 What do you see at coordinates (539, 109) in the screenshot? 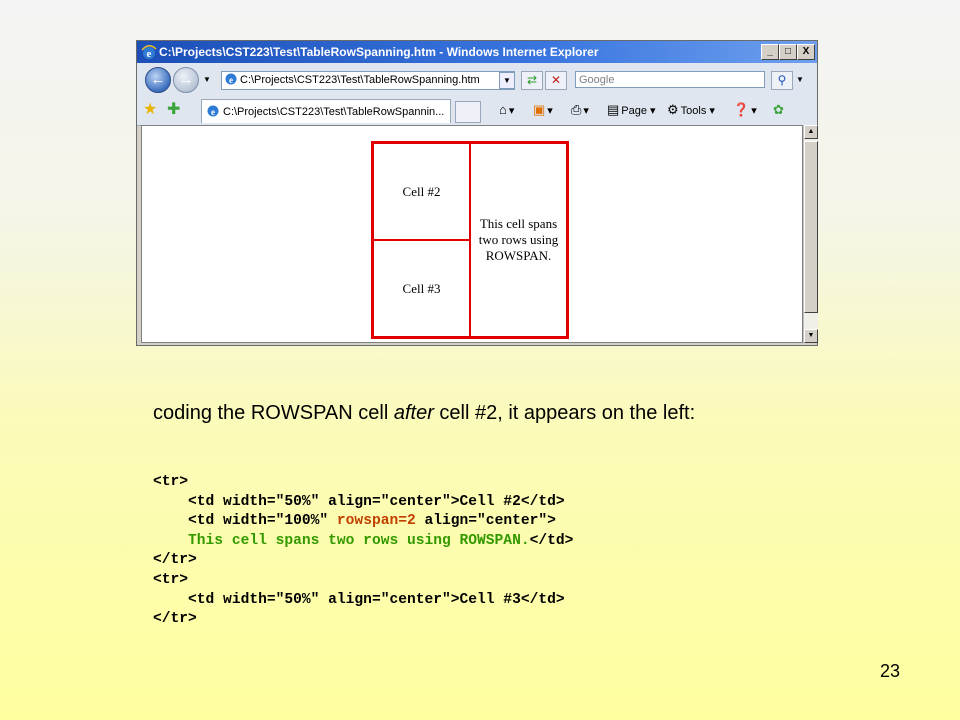
I see `feeds-icon: ▣` at bounding box center [539, 109].